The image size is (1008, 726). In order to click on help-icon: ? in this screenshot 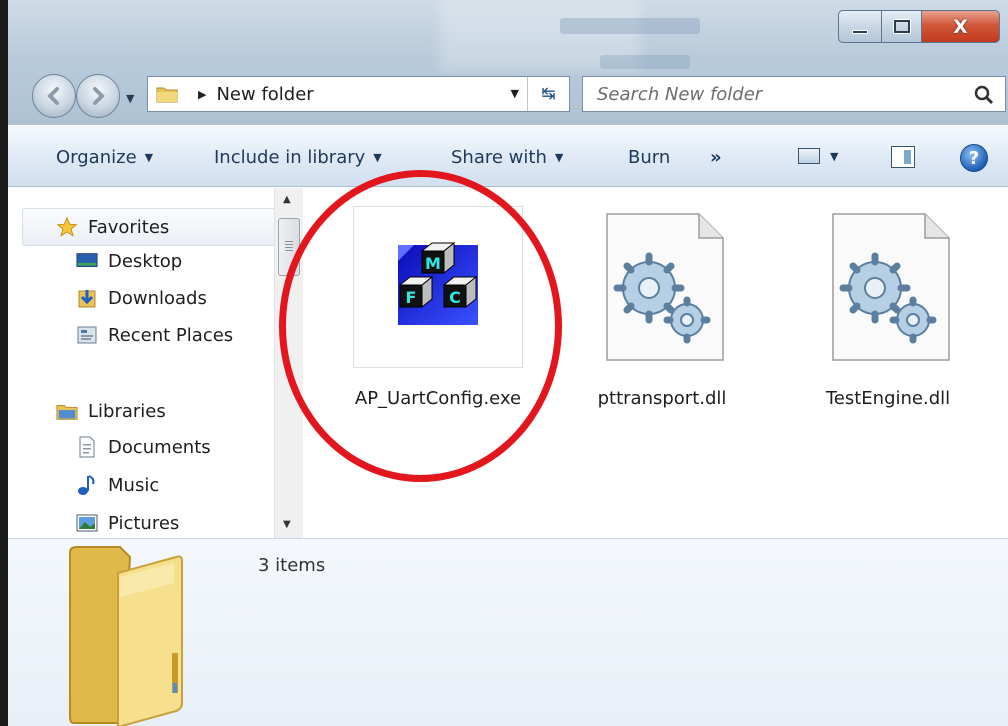, I will do `click(974, 158)`.